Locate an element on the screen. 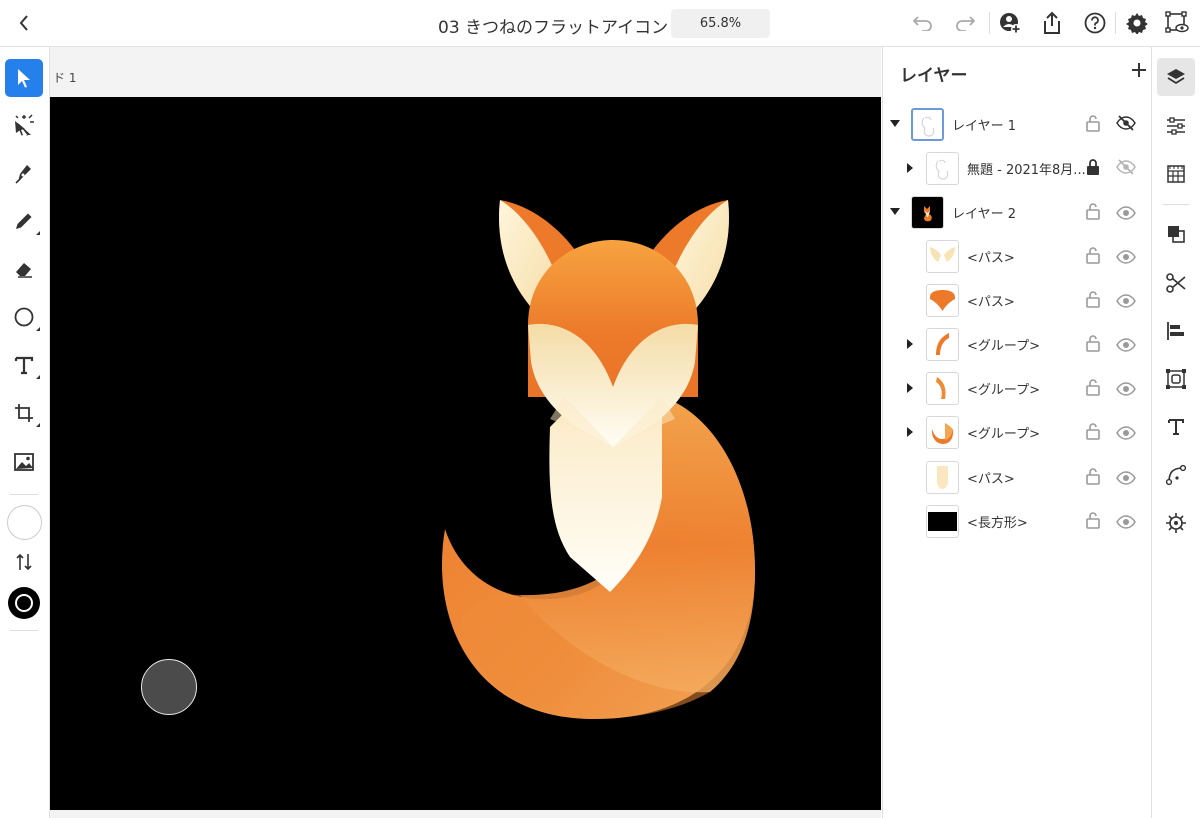 Image resolution: width=1200 pixels, height=818 pixels. layer-row: レイヤー 1 is located at coordinates (1016, 124).